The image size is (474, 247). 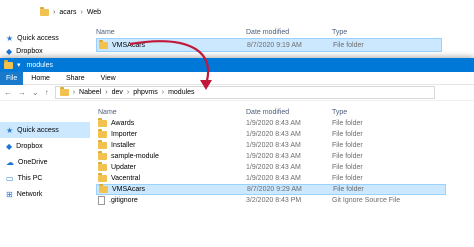 I want to click on row-name: Vacentral, so click(x=126, y=178).